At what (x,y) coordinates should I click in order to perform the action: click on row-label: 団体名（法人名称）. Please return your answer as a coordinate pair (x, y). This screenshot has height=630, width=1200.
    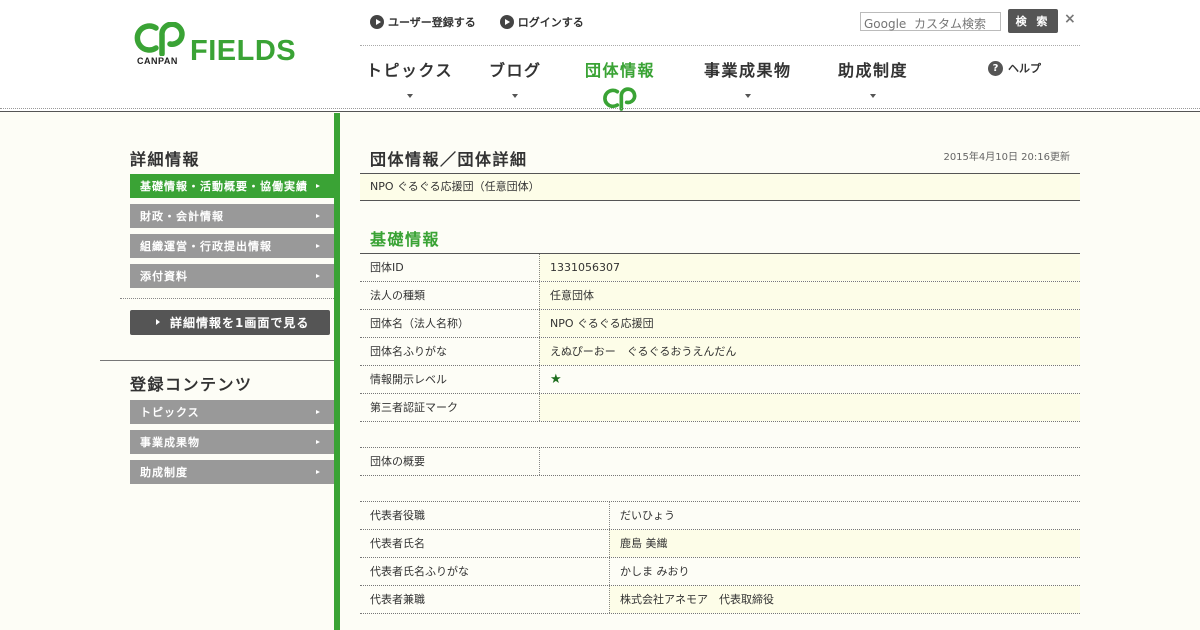
    Looking at the image, I should click on (419, 323).